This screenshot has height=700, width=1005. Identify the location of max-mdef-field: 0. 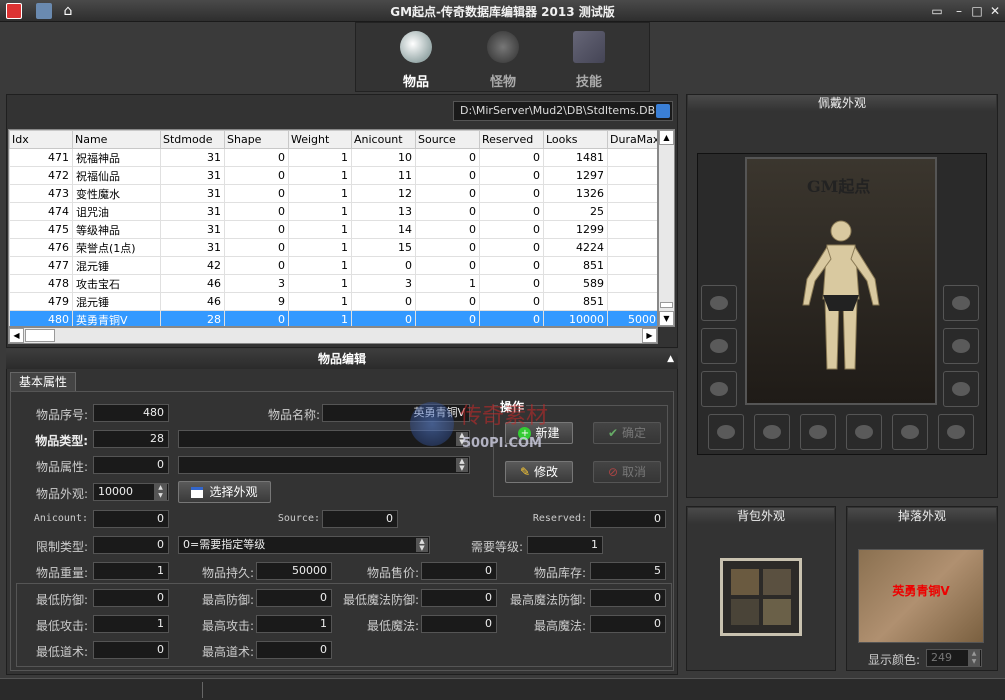
(628, 598).